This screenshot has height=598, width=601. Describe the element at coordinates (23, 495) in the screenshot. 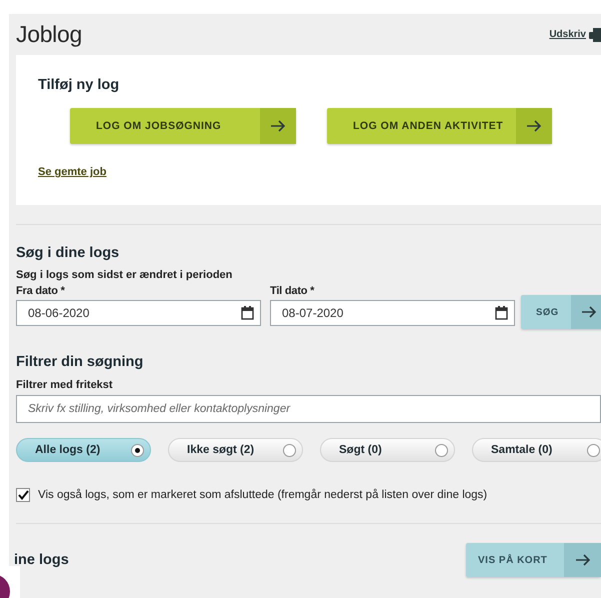

I see `checkbox` at that location.